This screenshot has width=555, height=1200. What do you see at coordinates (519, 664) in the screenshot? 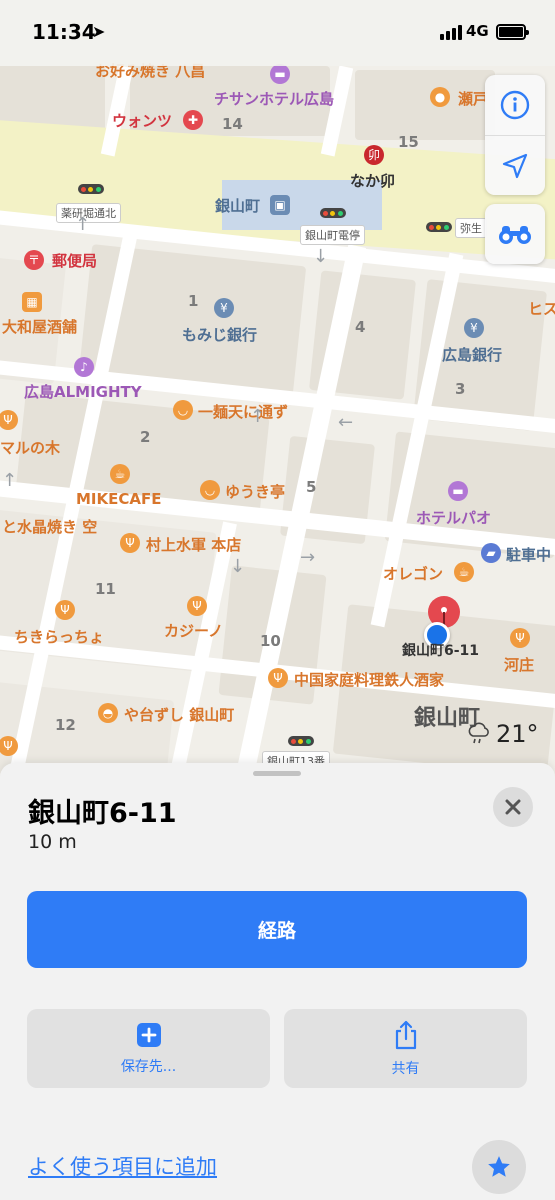
I see `poi-label-kawasho: 河庄` at bounding box center [519, 664].